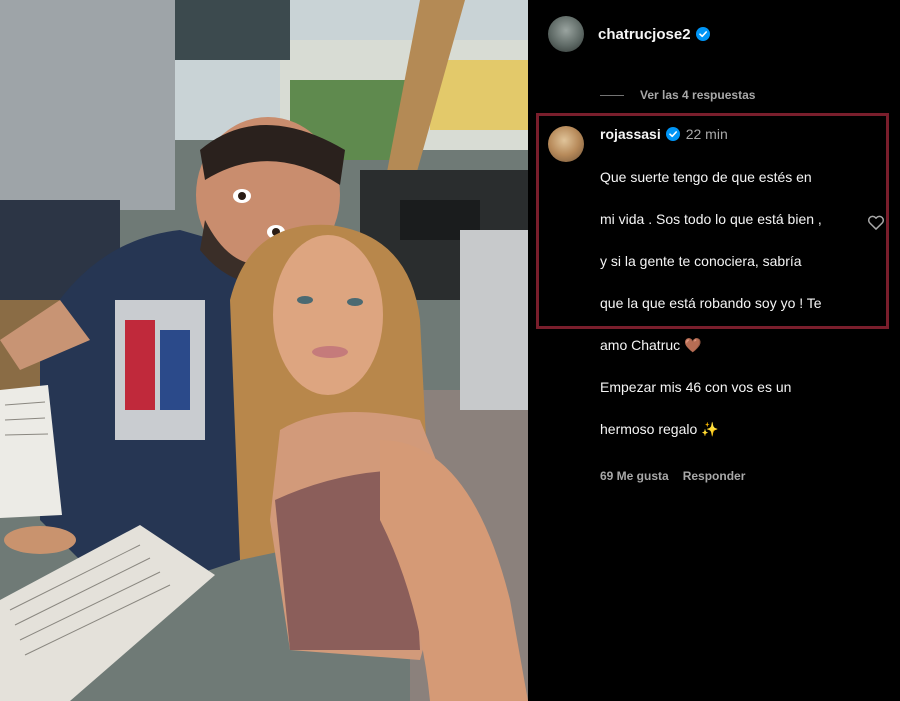  What do you see at coordinates (612, 95) in the screenshot?
I see `replies-divider` at bounding box center [612, 95].